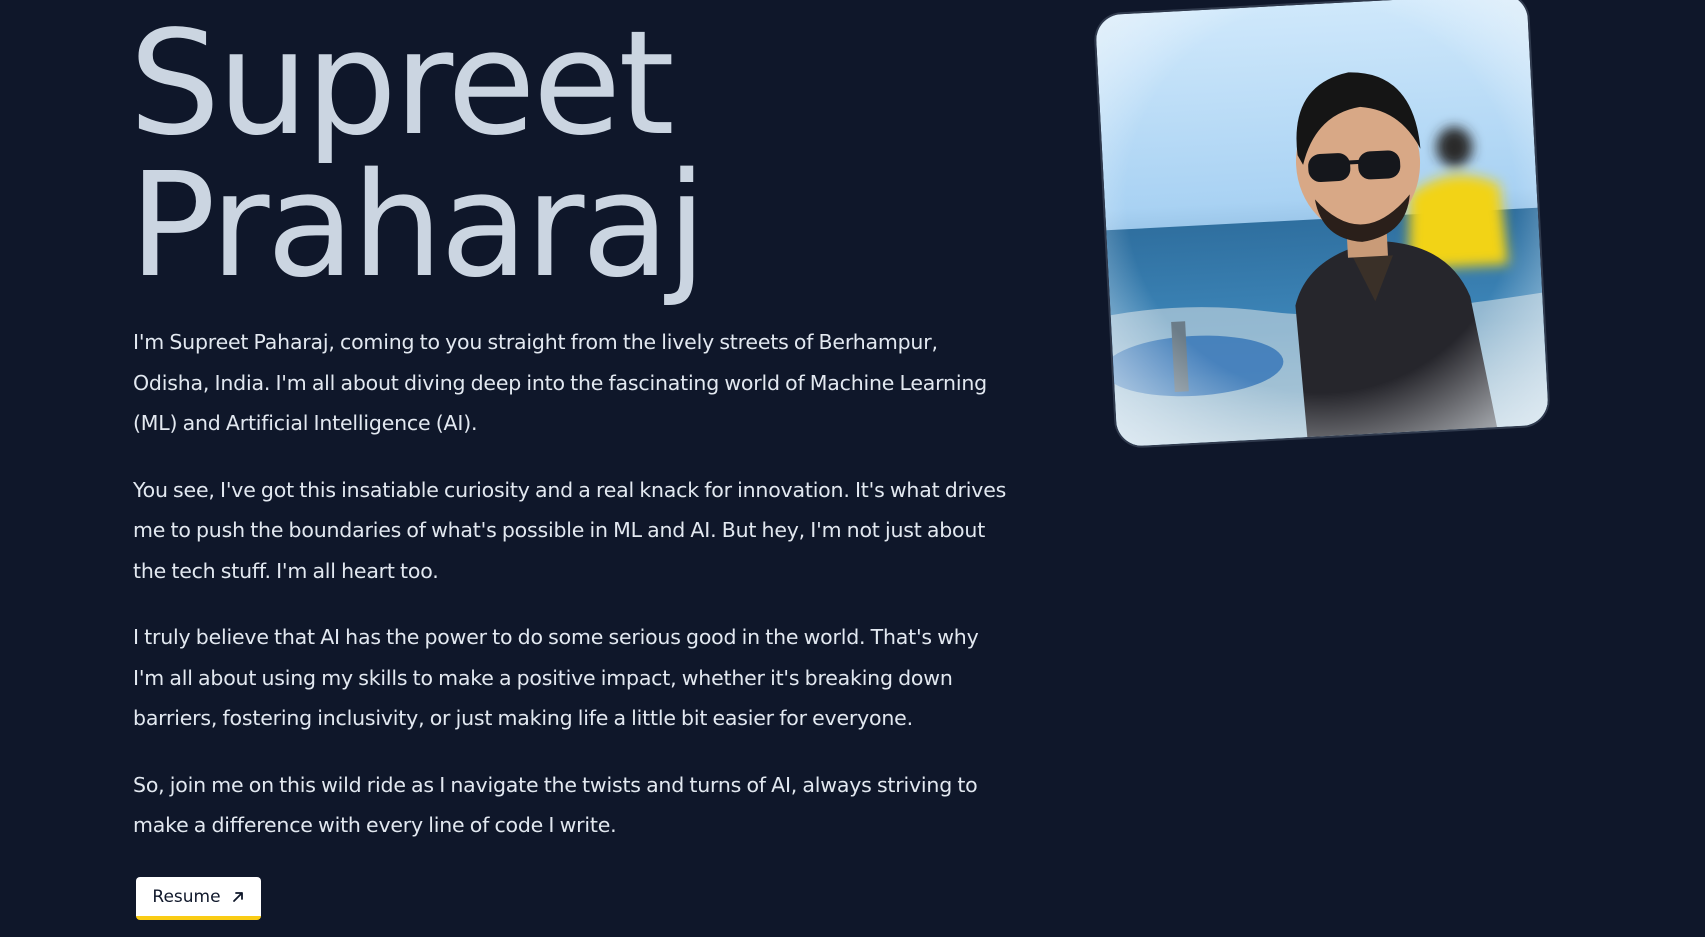  What do you see at coordinates (186, 896) in the screenshot?
I see `resume-button-label: Resume` at bounding box center [186, 896].